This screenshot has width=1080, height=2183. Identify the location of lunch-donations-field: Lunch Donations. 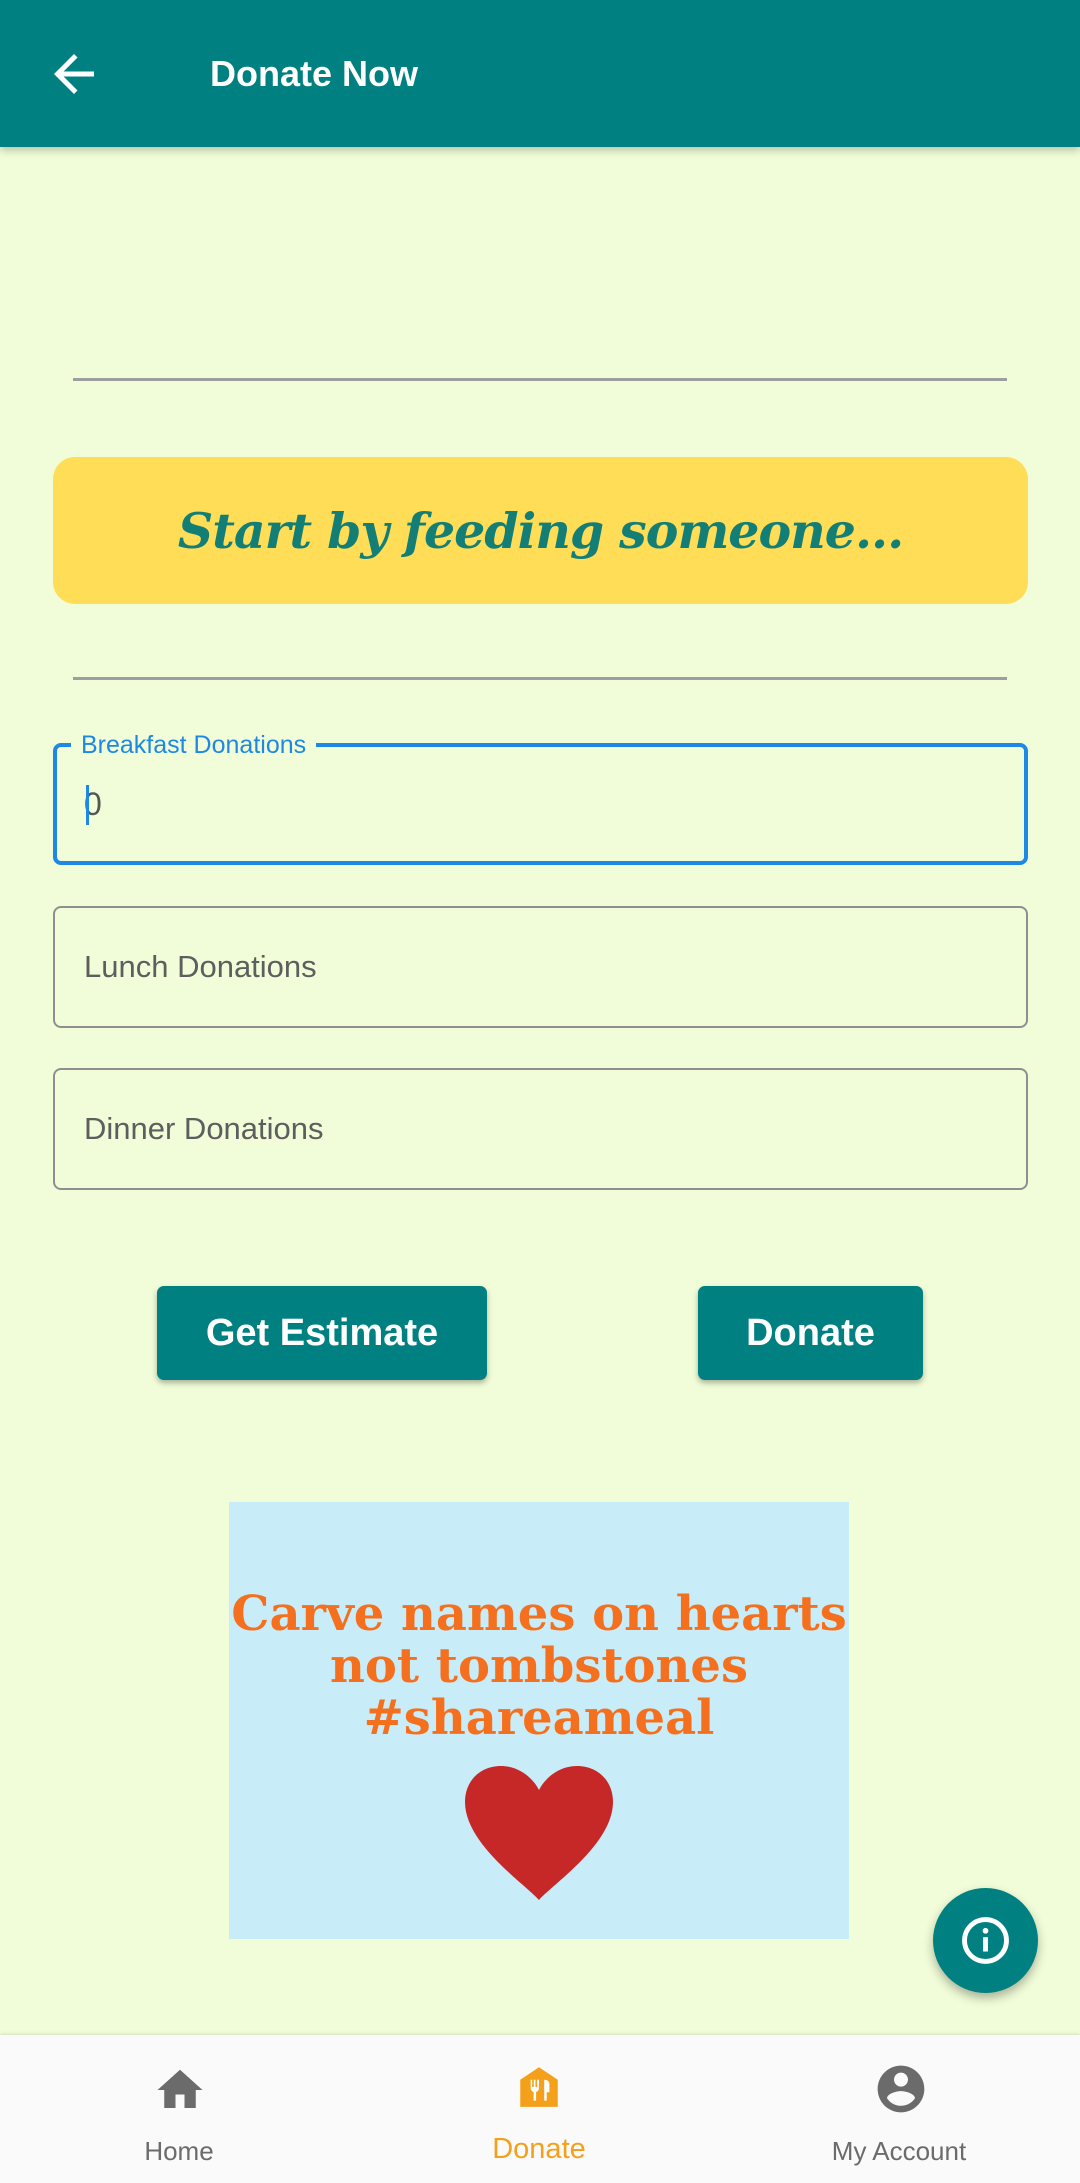
(540, 967).